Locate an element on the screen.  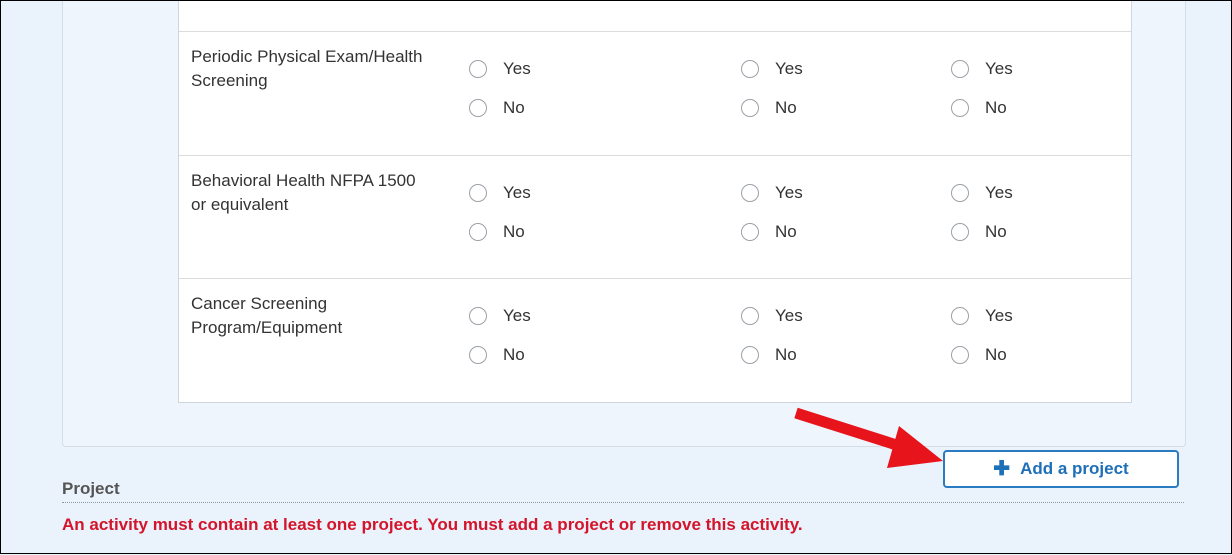
add-project-label: Add a project is located at coordinates (1074, 468).